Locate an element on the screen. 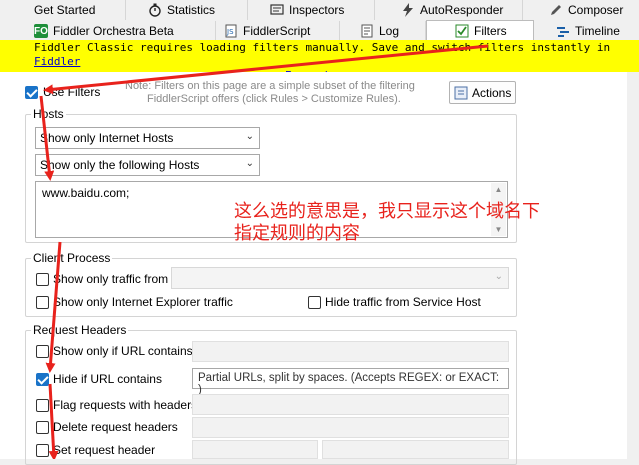 The width and height of the screenshot is (639, 465). traffic-from-checkbox is located at coordinates (42, 279).